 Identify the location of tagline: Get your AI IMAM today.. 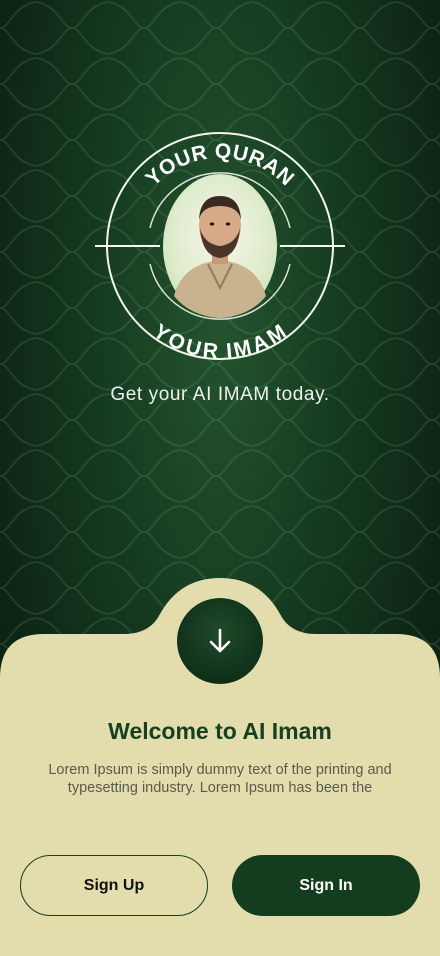
(220, 394).